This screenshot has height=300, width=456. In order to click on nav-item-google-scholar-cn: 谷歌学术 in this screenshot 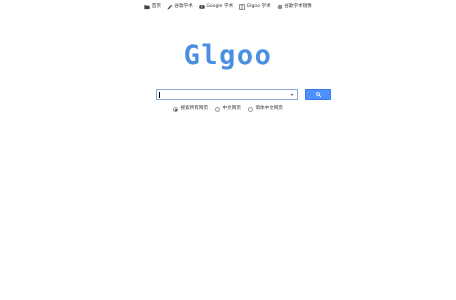, I will do `click(180, 7)`.